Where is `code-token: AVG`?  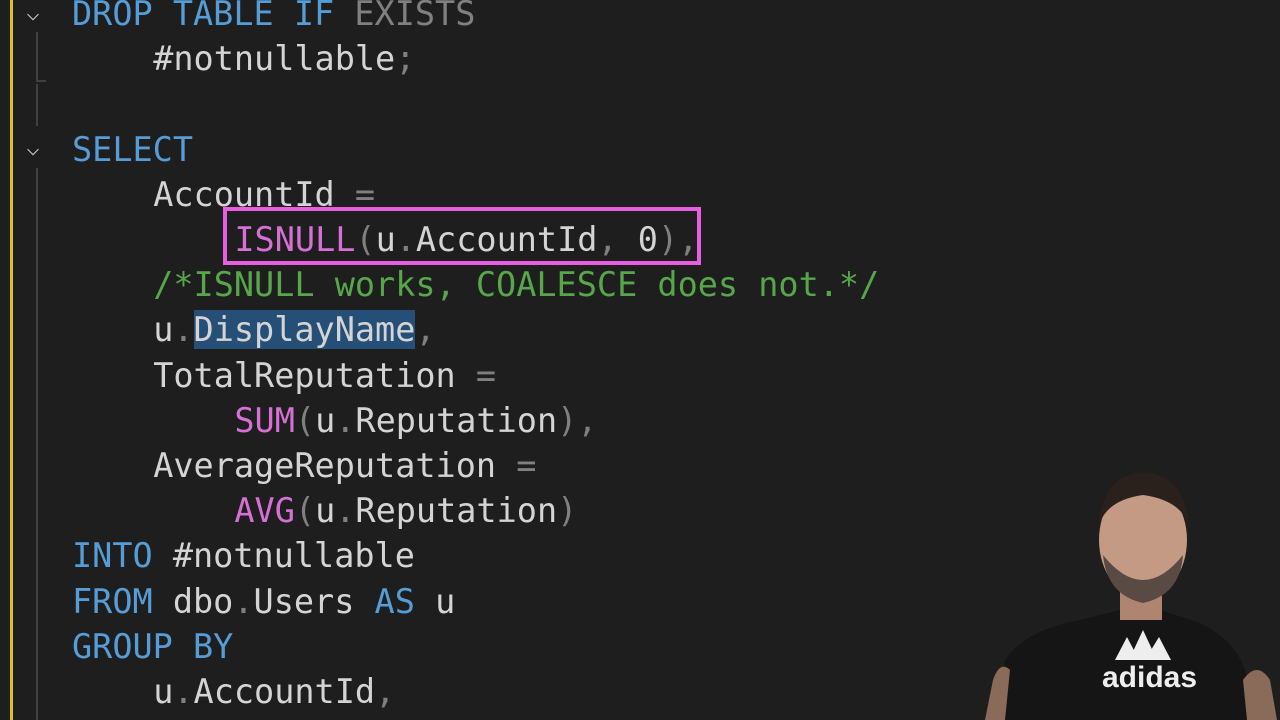
code-token: AVG is located at coordinates (264, 511).